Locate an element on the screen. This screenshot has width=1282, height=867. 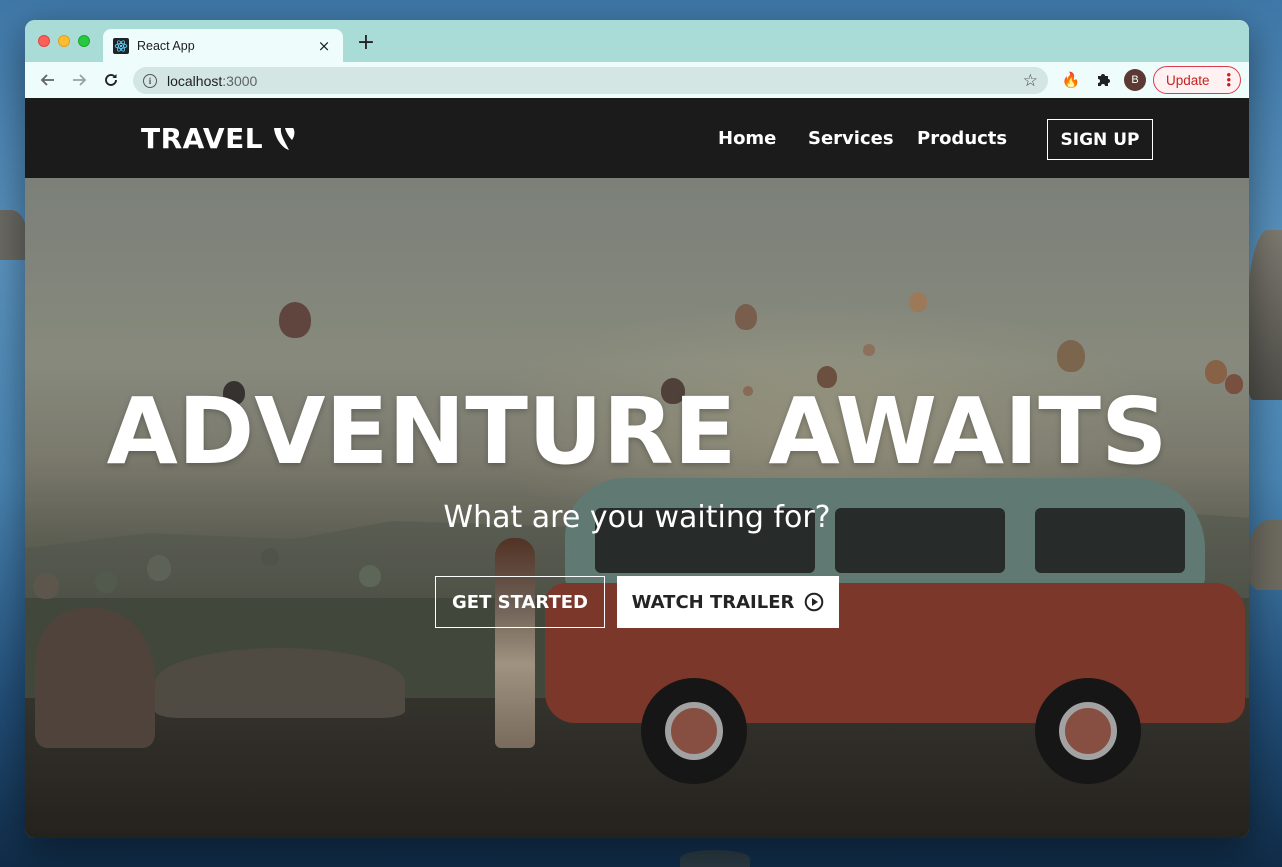
react-favicon-icon is located at coordinates (121, 45).